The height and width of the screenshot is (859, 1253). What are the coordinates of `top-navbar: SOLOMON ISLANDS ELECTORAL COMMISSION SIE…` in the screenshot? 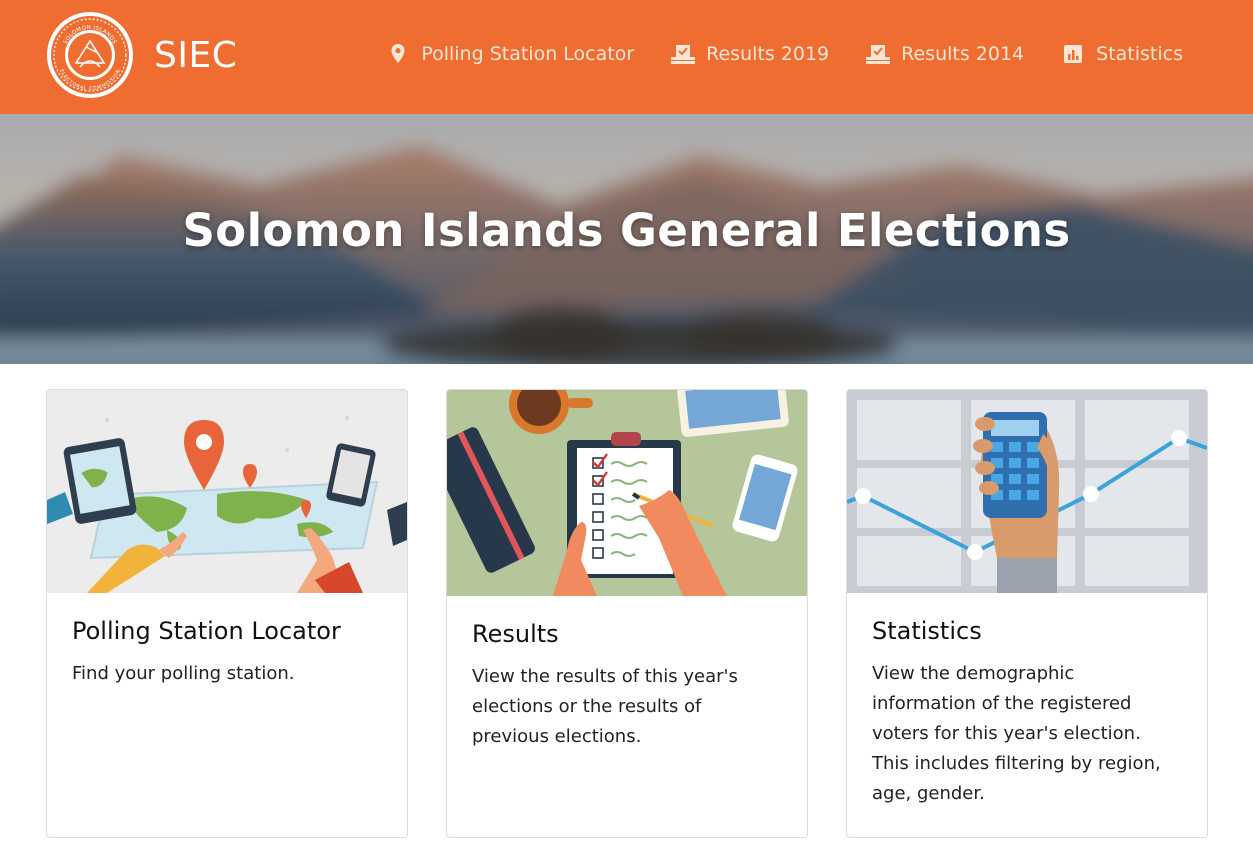 It's located at (626, 57).